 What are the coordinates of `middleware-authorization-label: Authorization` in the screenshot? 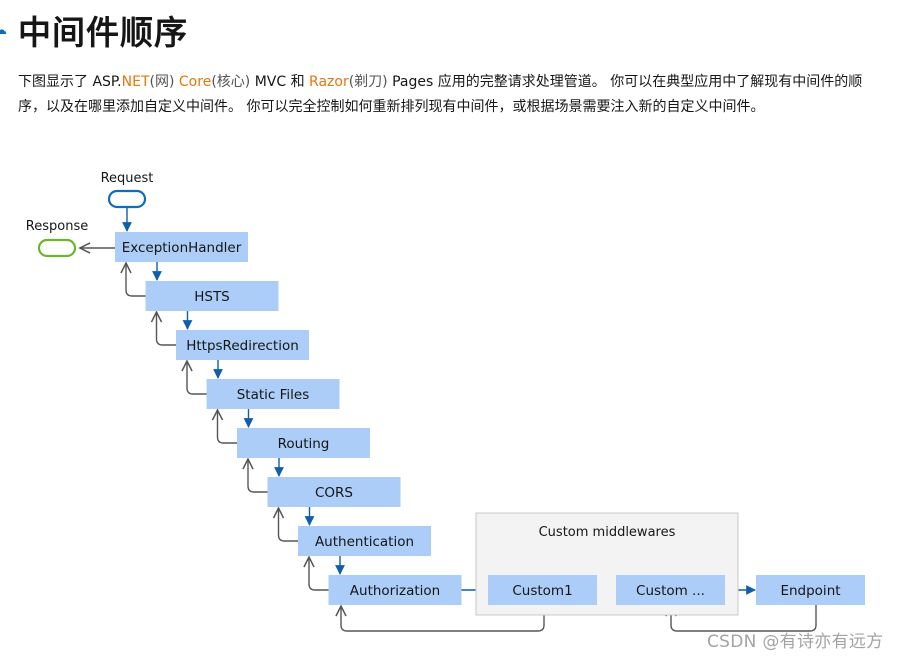 It's located at (395, 591).